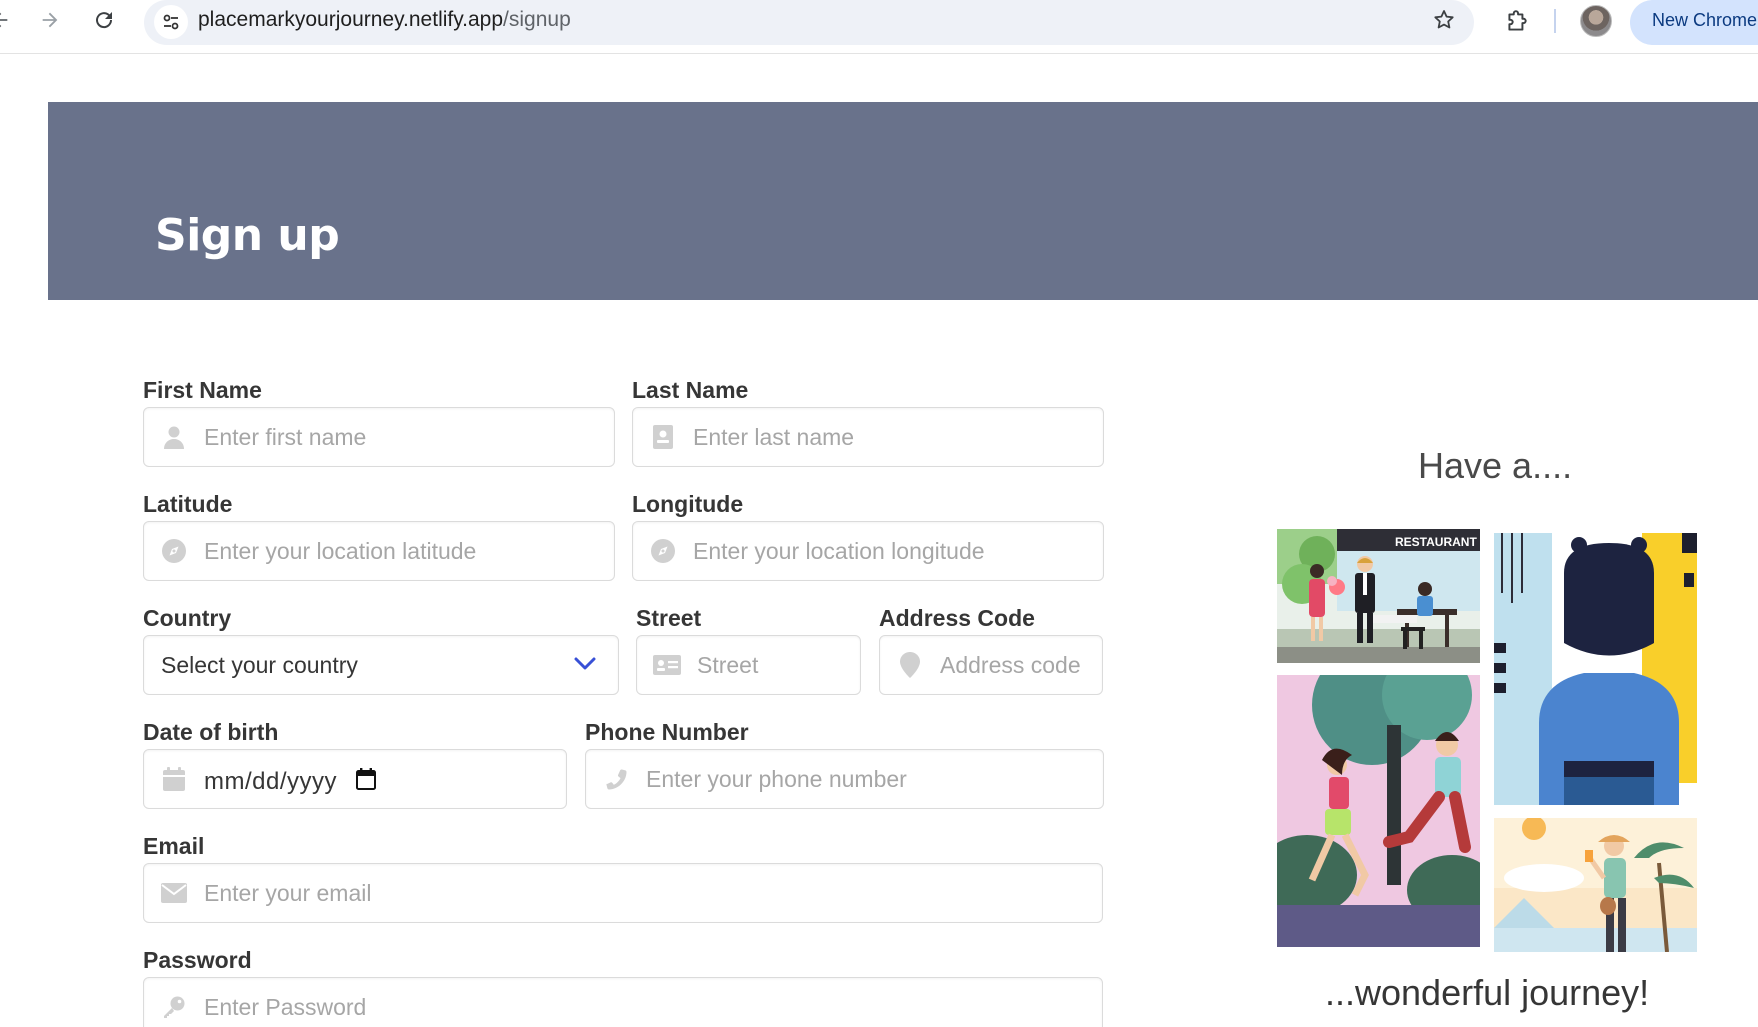 The image size is (1758, 1027). Describe the element at coordinates (1694, 22) in the screenshot. I see `new-chrome-button: New Chrome` at that location.